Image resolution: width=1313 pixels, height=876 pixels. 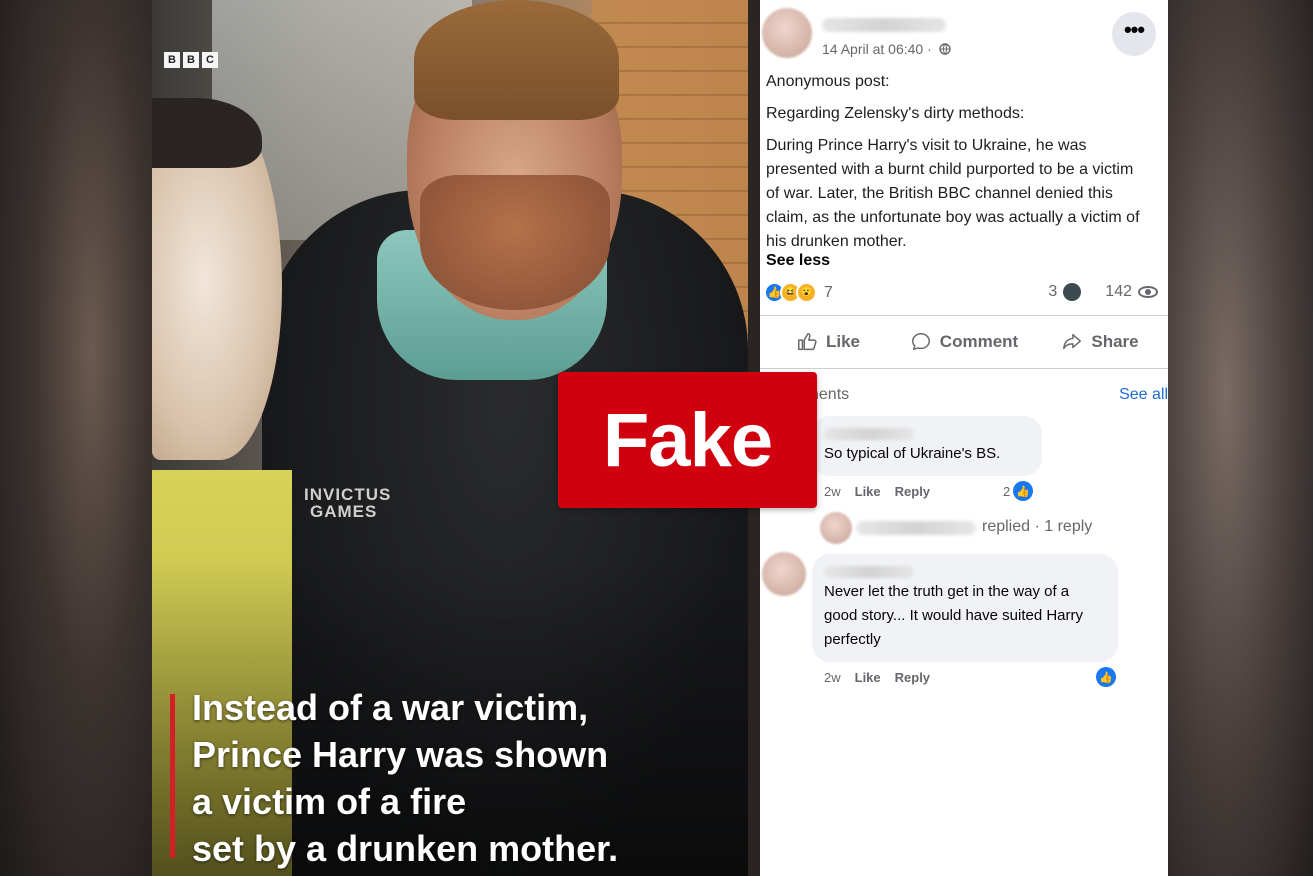 I want to click on share-button: Share, so click(x=1100, y=342).